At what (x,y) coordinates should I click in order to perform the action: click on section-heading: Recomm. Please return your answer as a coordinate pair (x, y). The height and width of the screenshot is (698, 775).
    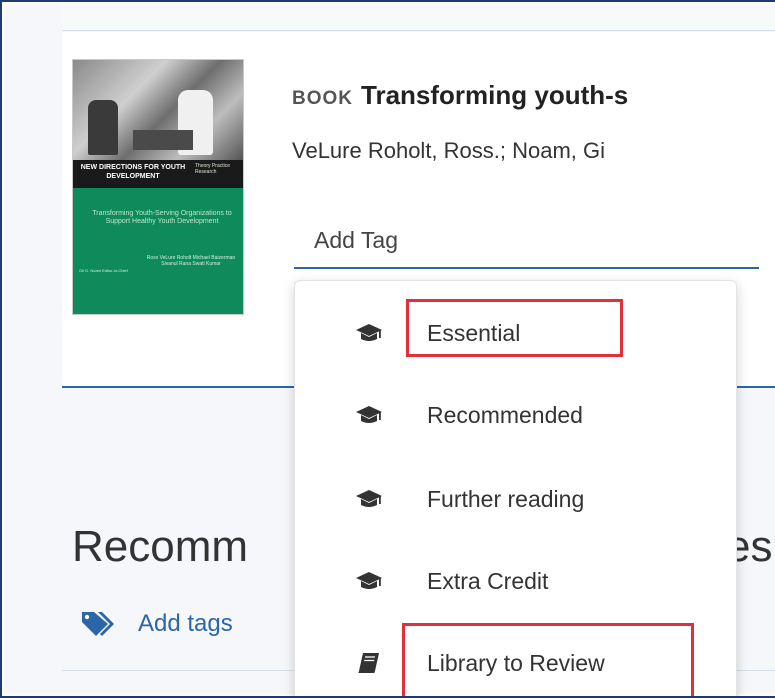
    Looking at the image, I should click on (160, 546).